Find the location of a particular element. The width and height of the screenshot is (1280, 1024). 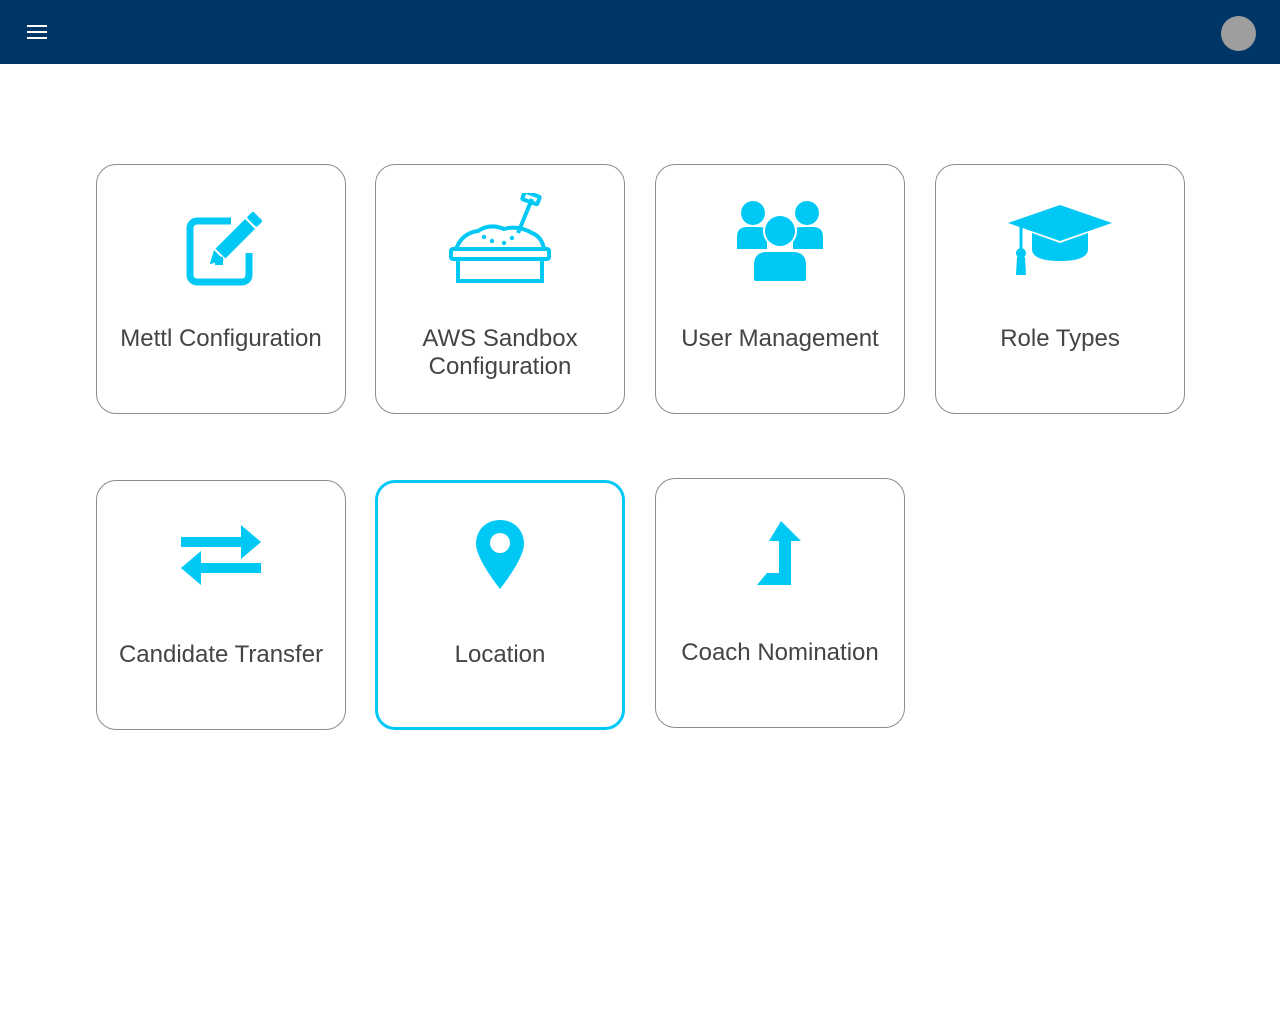

tile-coach-nomination: Coach Nomination is located at coordinates (780, 603).